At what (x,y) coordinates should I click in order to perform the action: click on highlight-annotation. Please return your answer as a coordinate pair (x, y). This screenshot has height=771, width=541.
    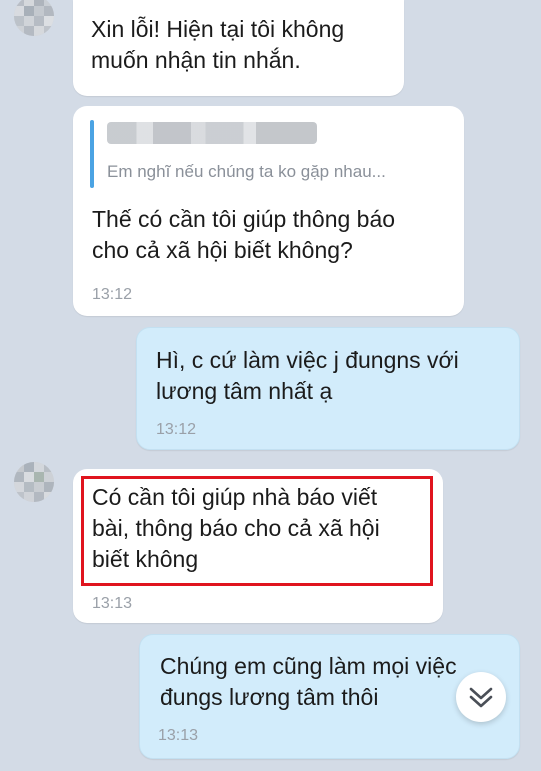
    Looking at the image, I should click on (257, 531).